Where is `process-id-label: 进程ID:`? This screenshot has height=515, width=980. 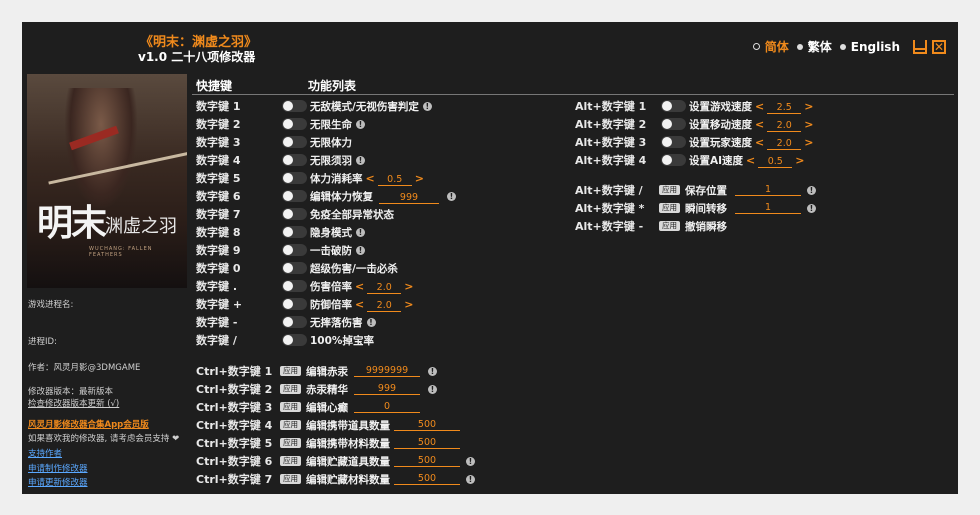
process-id-label: 进程ID: is located at coordinates (42, 342).